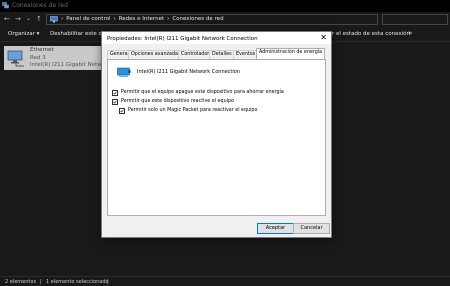 The width and height of the screenshot is (450, 286). Describe the element at coordinates (195, 54) in the screenshot. I see `tab-driver: Controlador` at that location.